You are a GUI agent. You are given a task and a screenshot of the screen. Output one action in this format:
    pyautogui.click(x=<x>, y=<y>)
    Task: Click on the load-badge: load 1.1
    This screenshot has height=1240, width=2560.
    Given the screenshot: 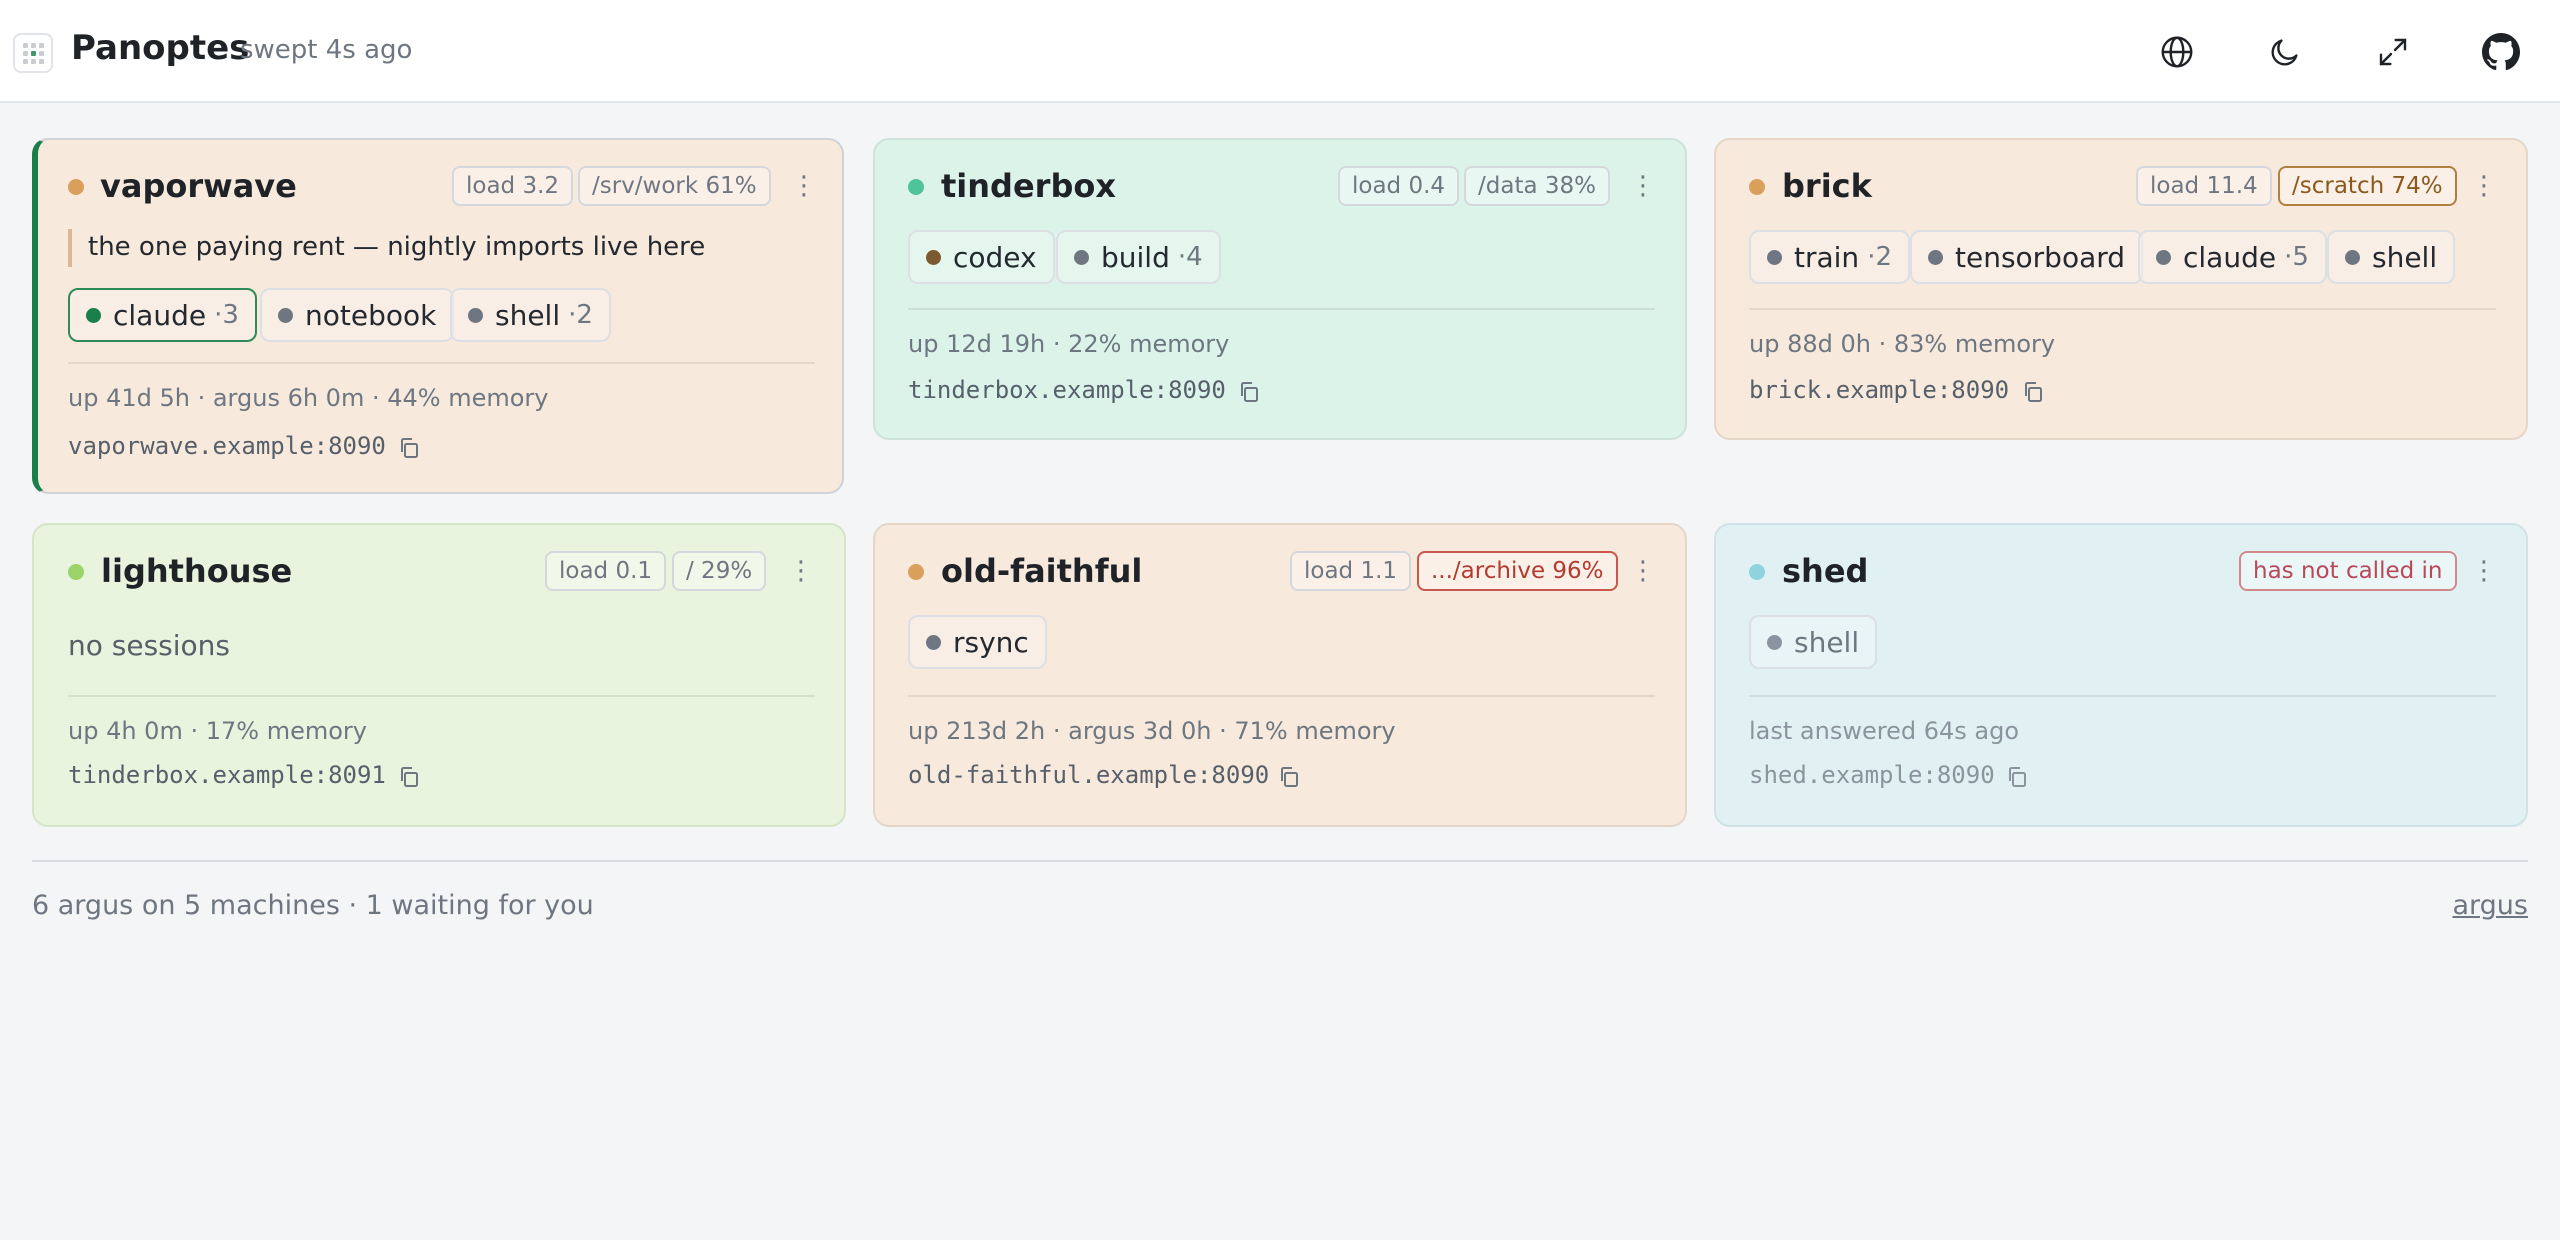 What is the action you would take?
    pyautogui.click(x=1351, y=571)
    